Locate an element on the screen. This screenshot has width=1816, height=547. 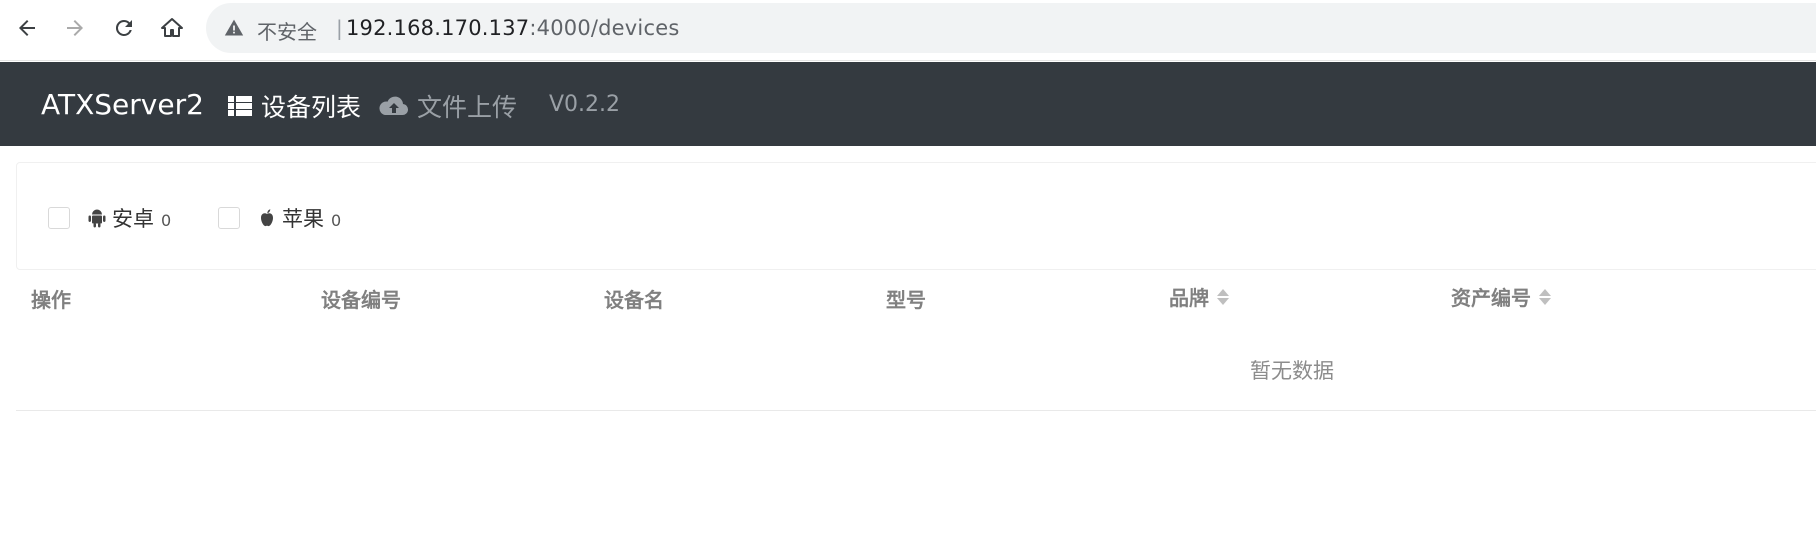
nav-file-upload-label: 文件上传 is located at coordinates (467, 107).